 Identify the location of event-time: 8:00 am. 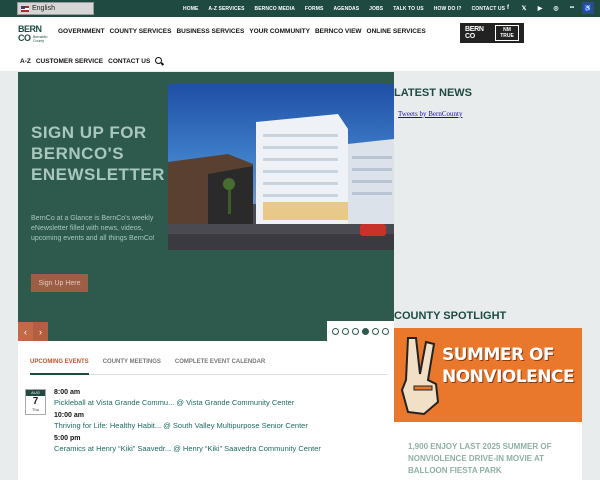
(67, 392).